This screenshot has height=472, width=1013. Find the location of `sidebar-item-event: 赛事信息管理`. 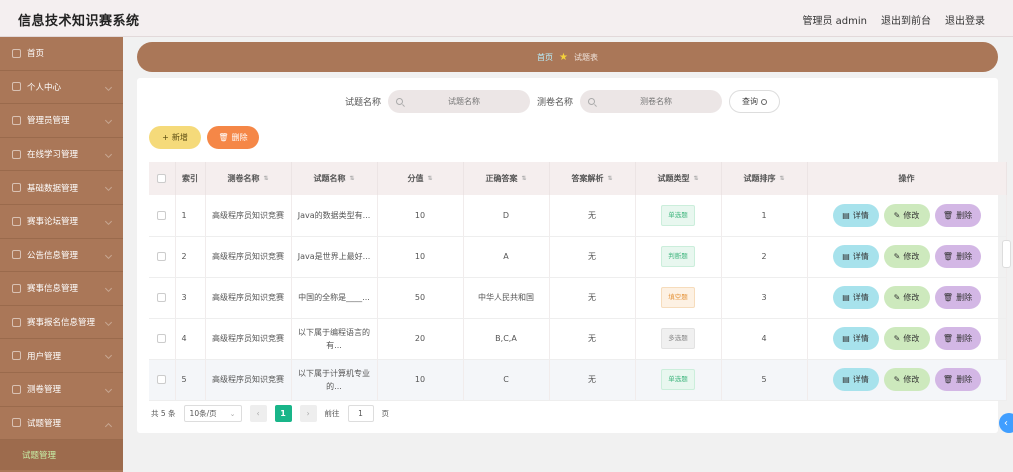

sidebar-item-event: 赛事信息管理 is located at coordinates (61, 289).